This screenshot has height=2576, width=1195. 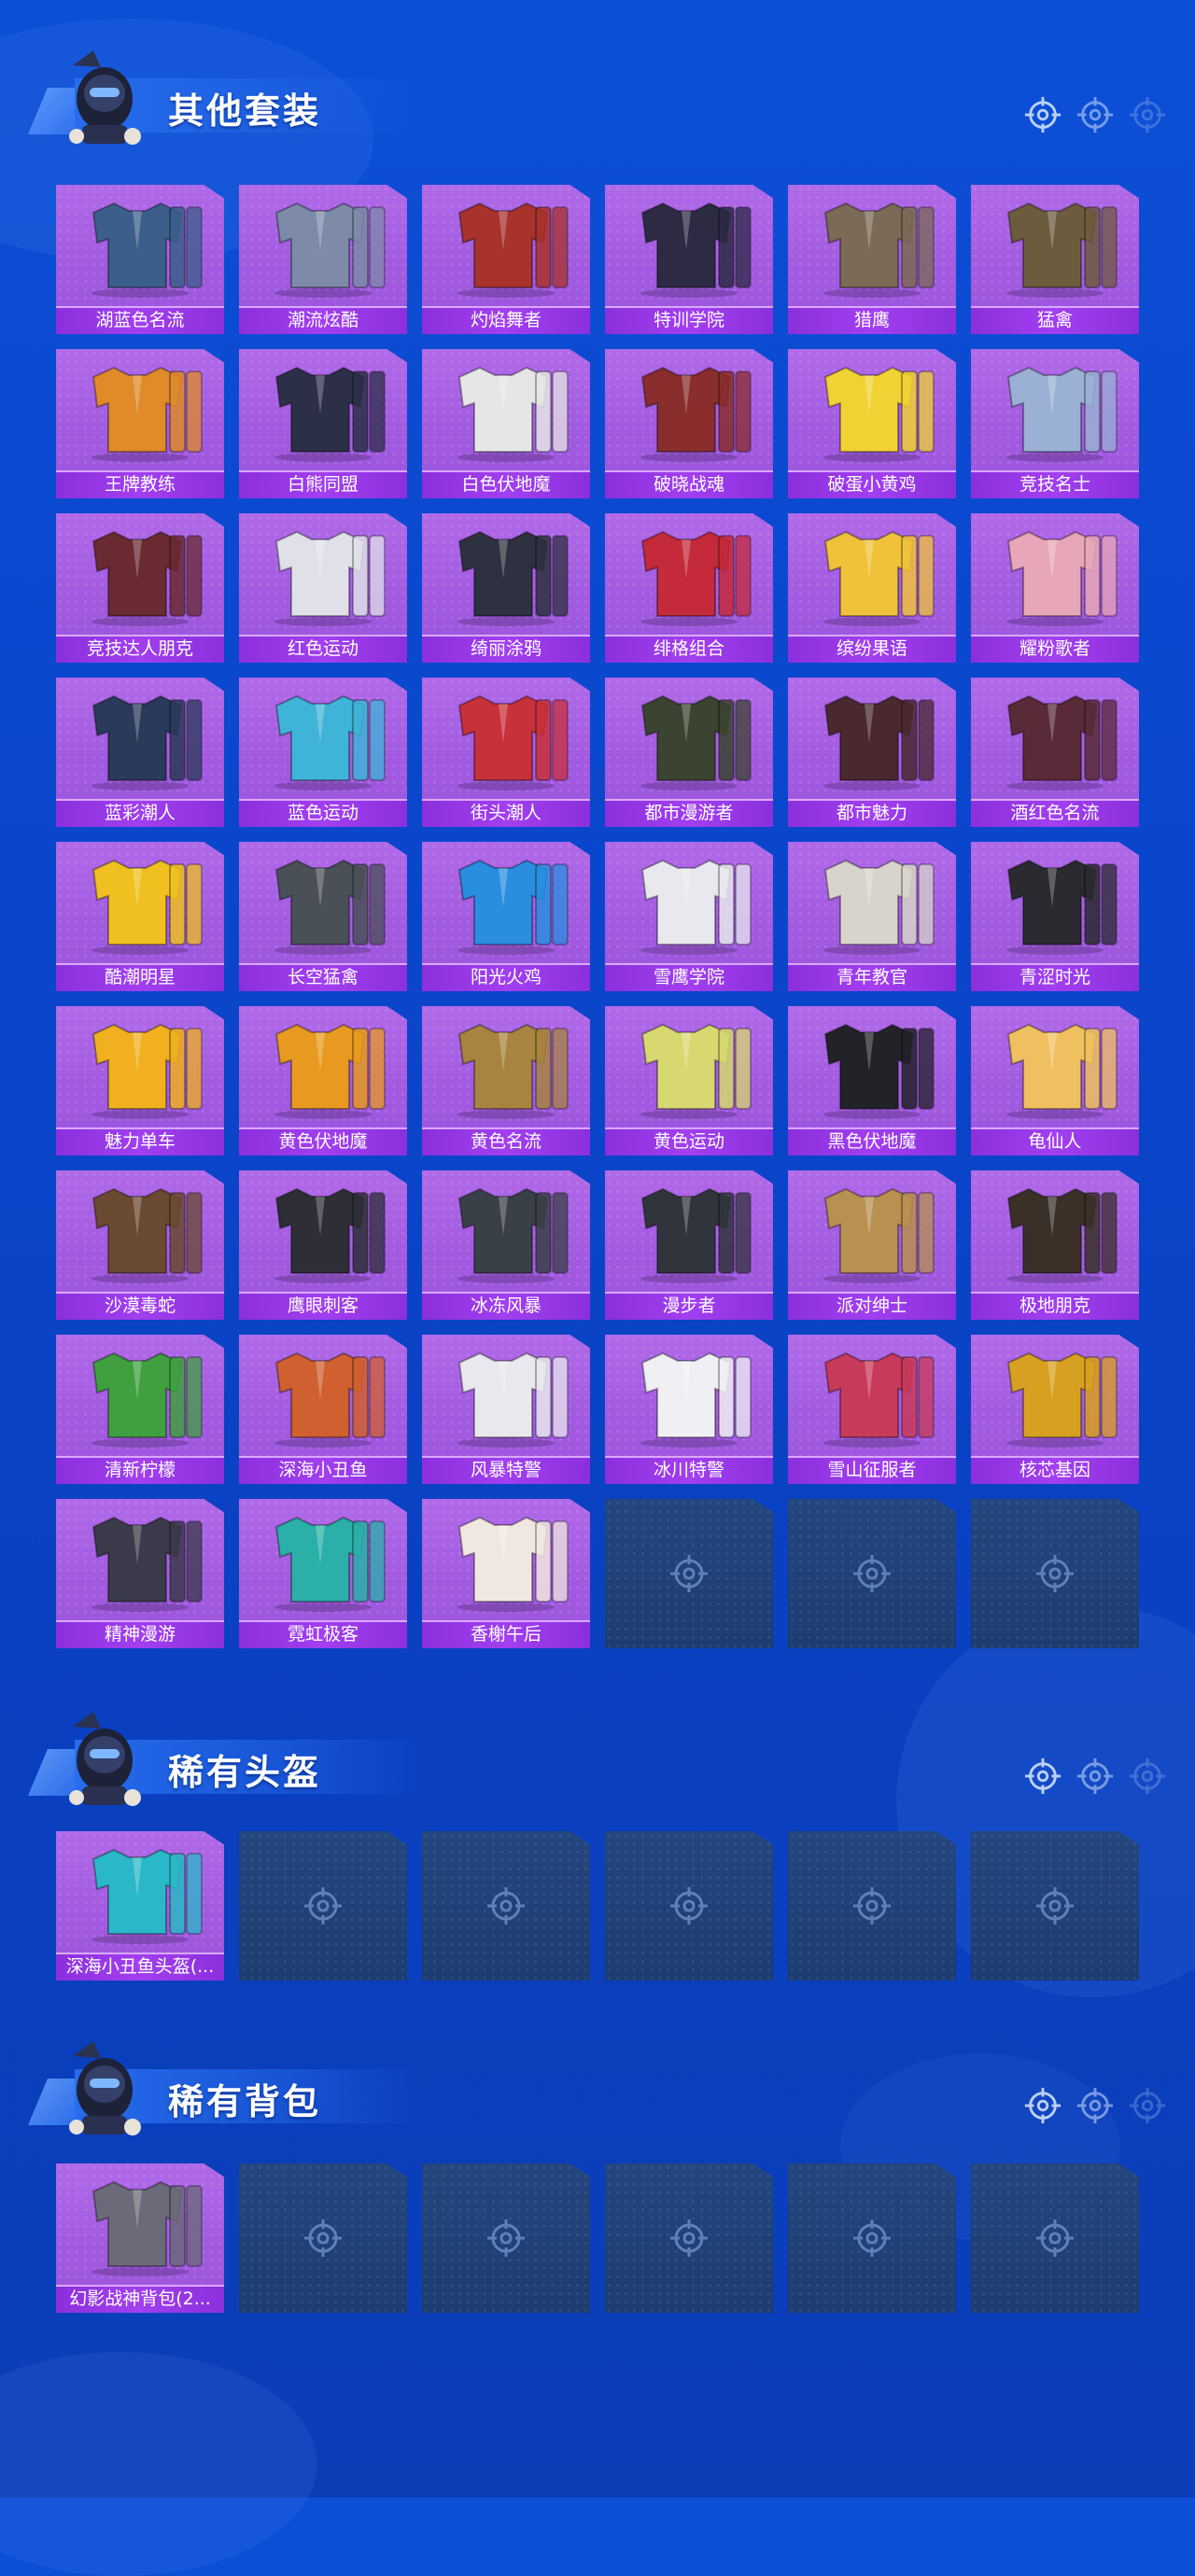 I want to click on item-card: 绯格组合, so click(x=689, y=588).